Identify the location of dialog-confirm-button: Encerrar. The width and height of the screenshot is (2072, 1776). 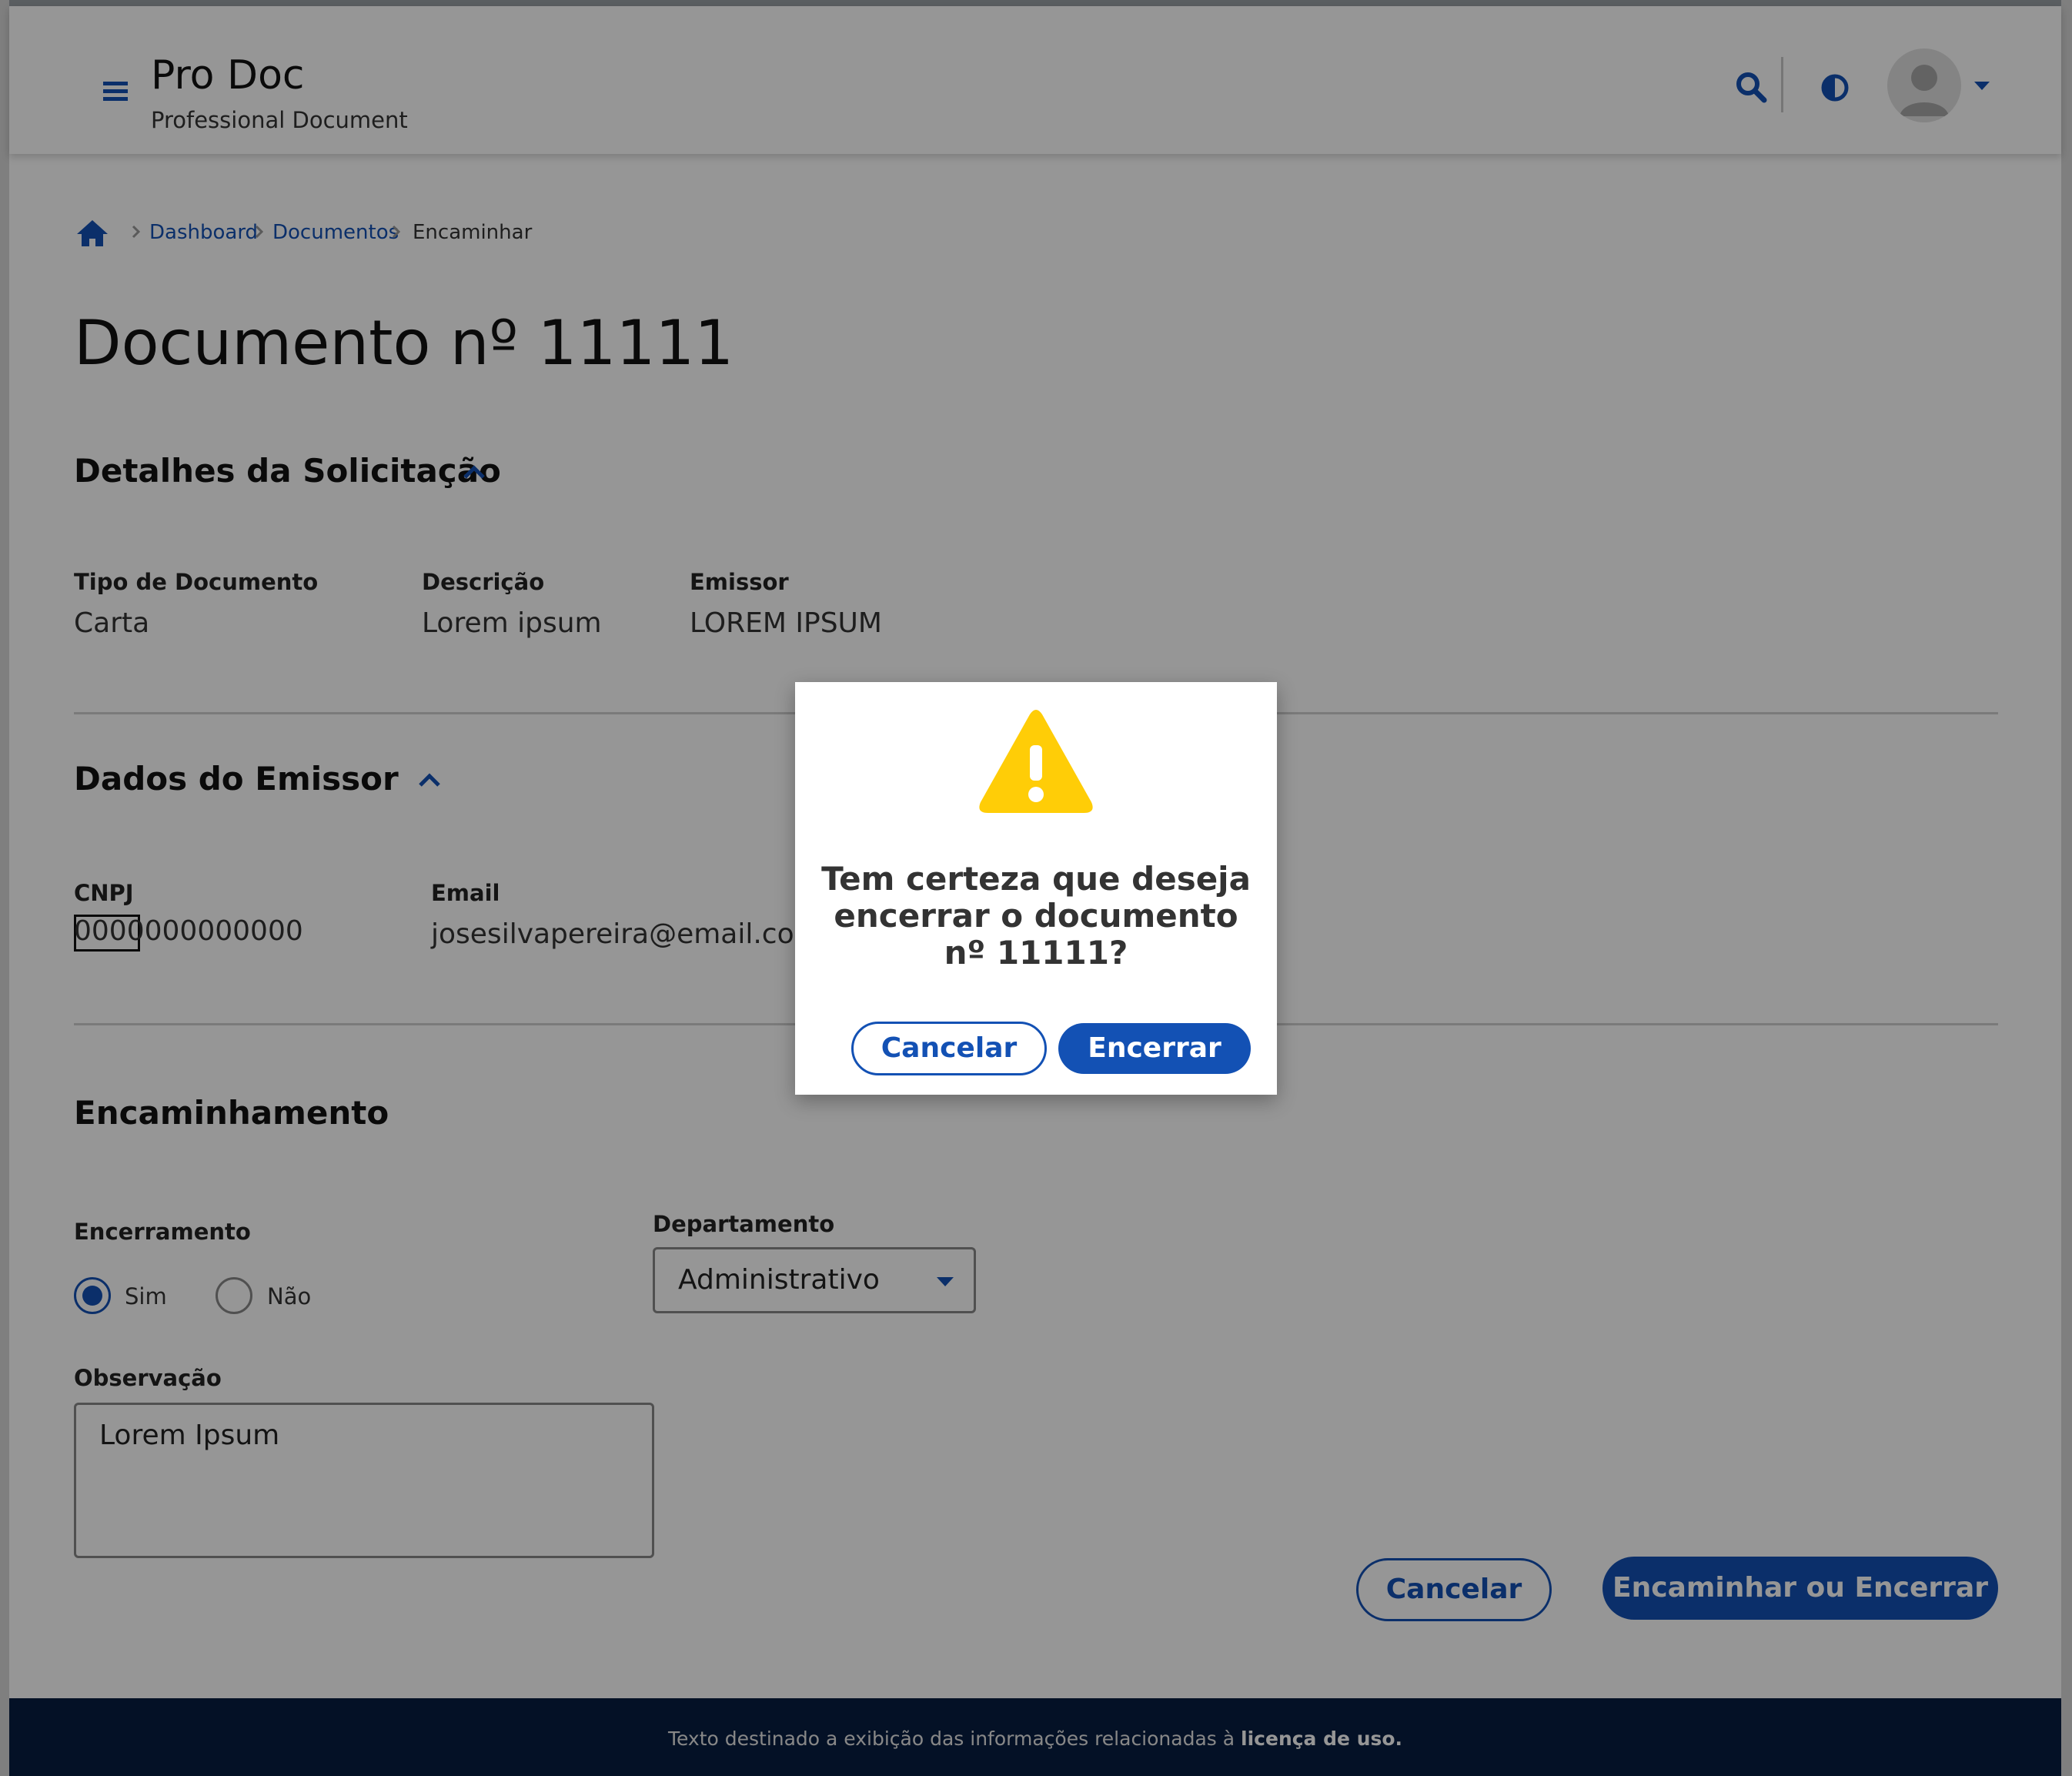
(1154, 1048).